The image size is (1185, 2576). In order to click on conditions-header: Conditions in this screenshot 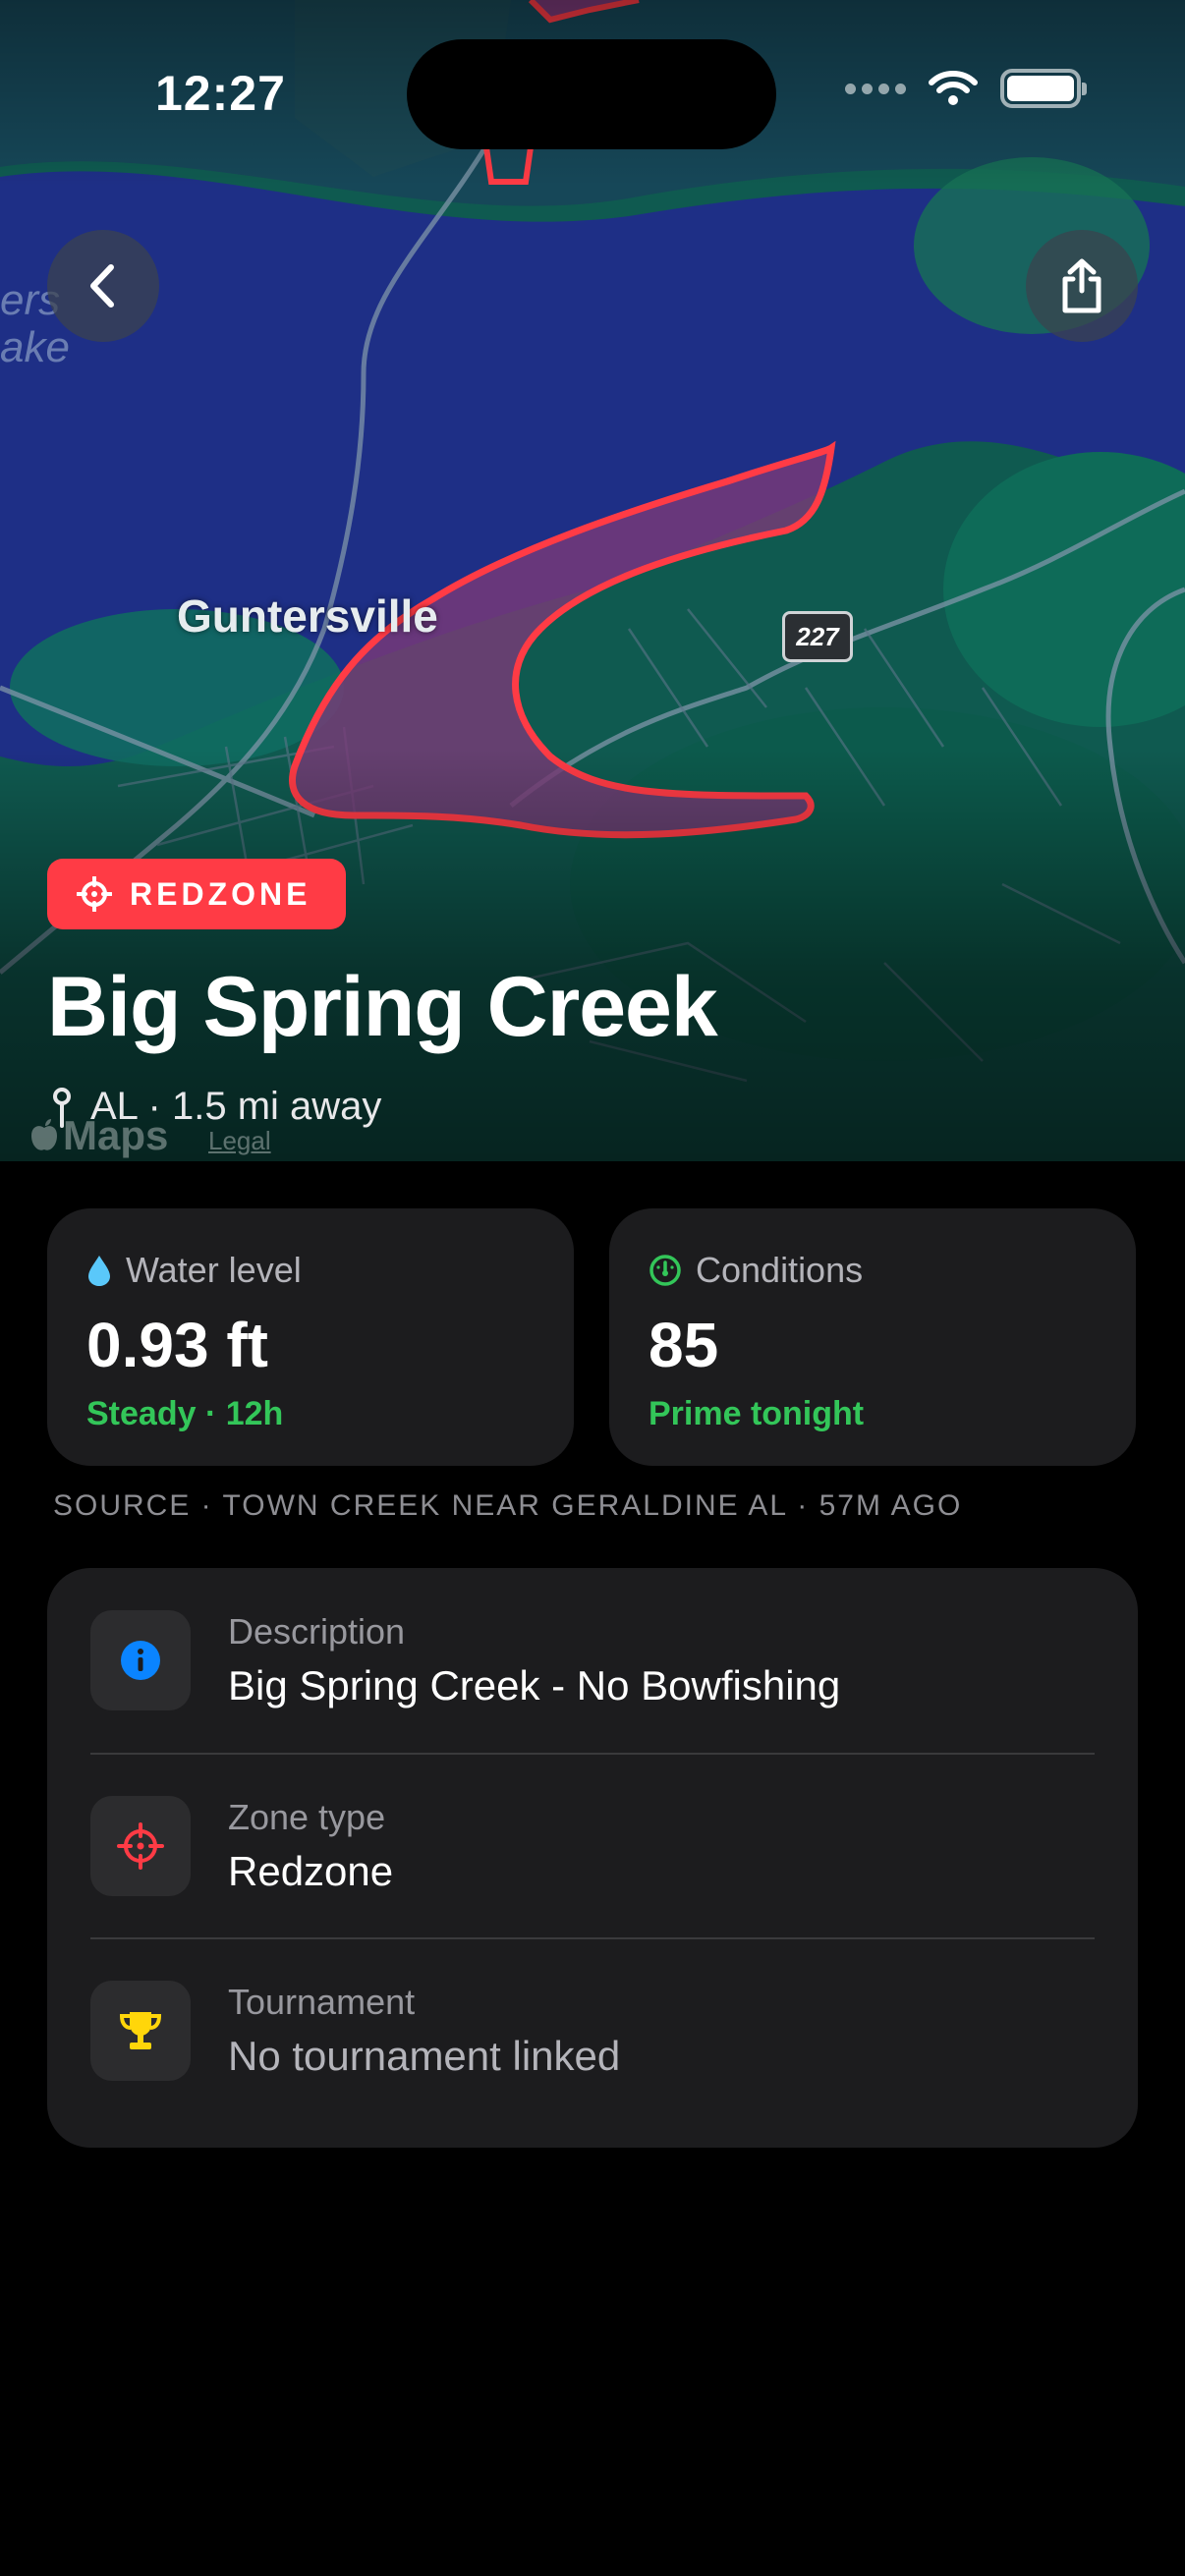, I will do `click(873, 1270)`.